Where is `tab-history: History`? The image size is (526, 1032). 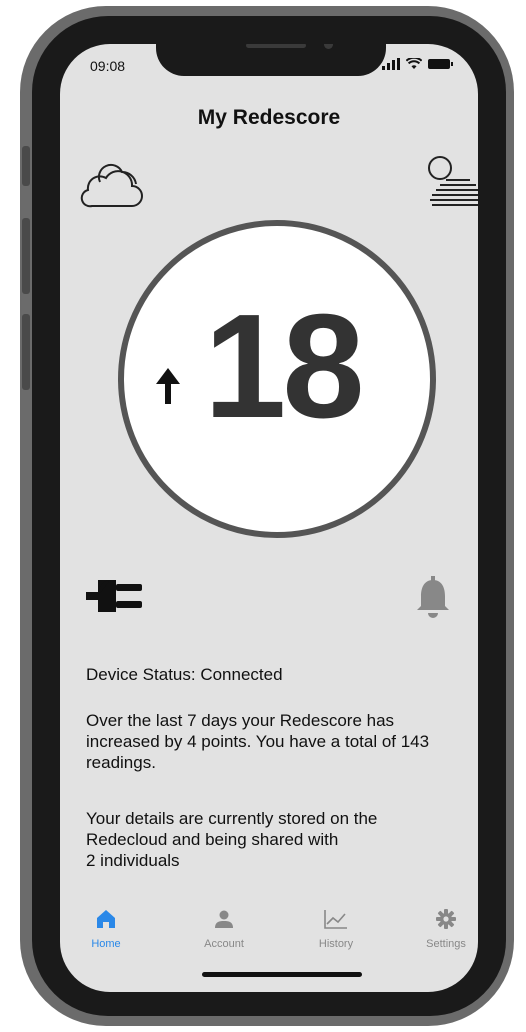
tab-history: History is located at coordinates (336, 929).